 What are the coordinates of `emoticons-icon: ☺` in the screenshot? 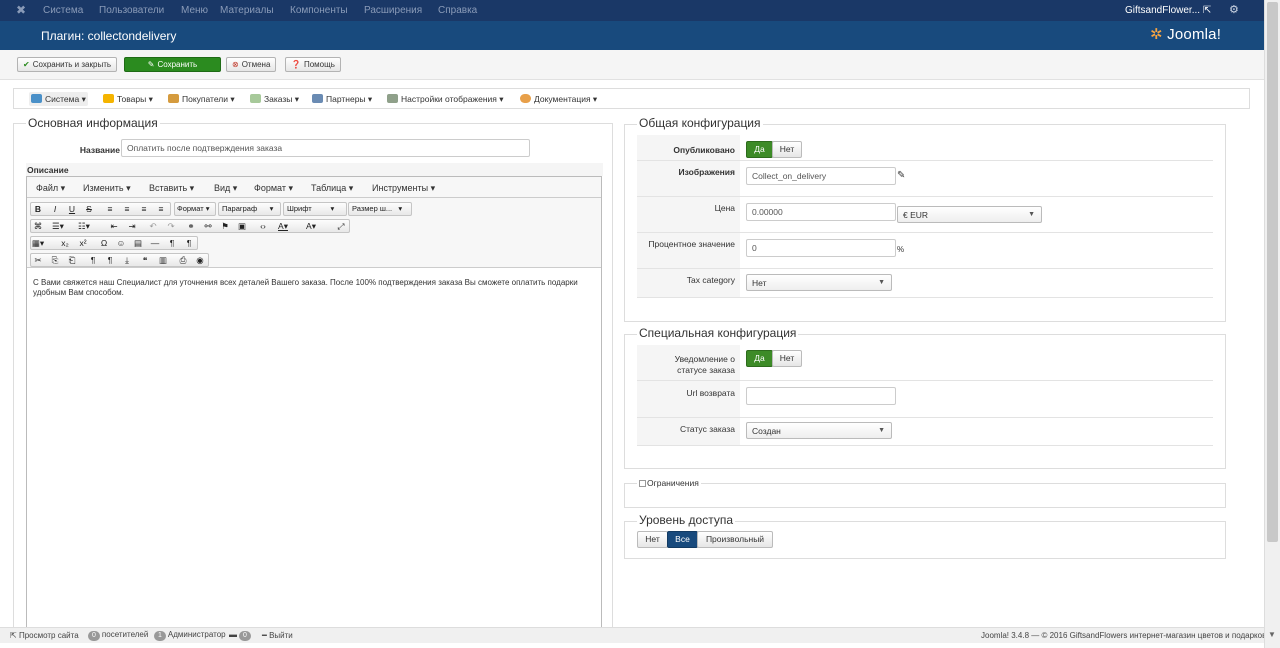 It's located at (121, 243).